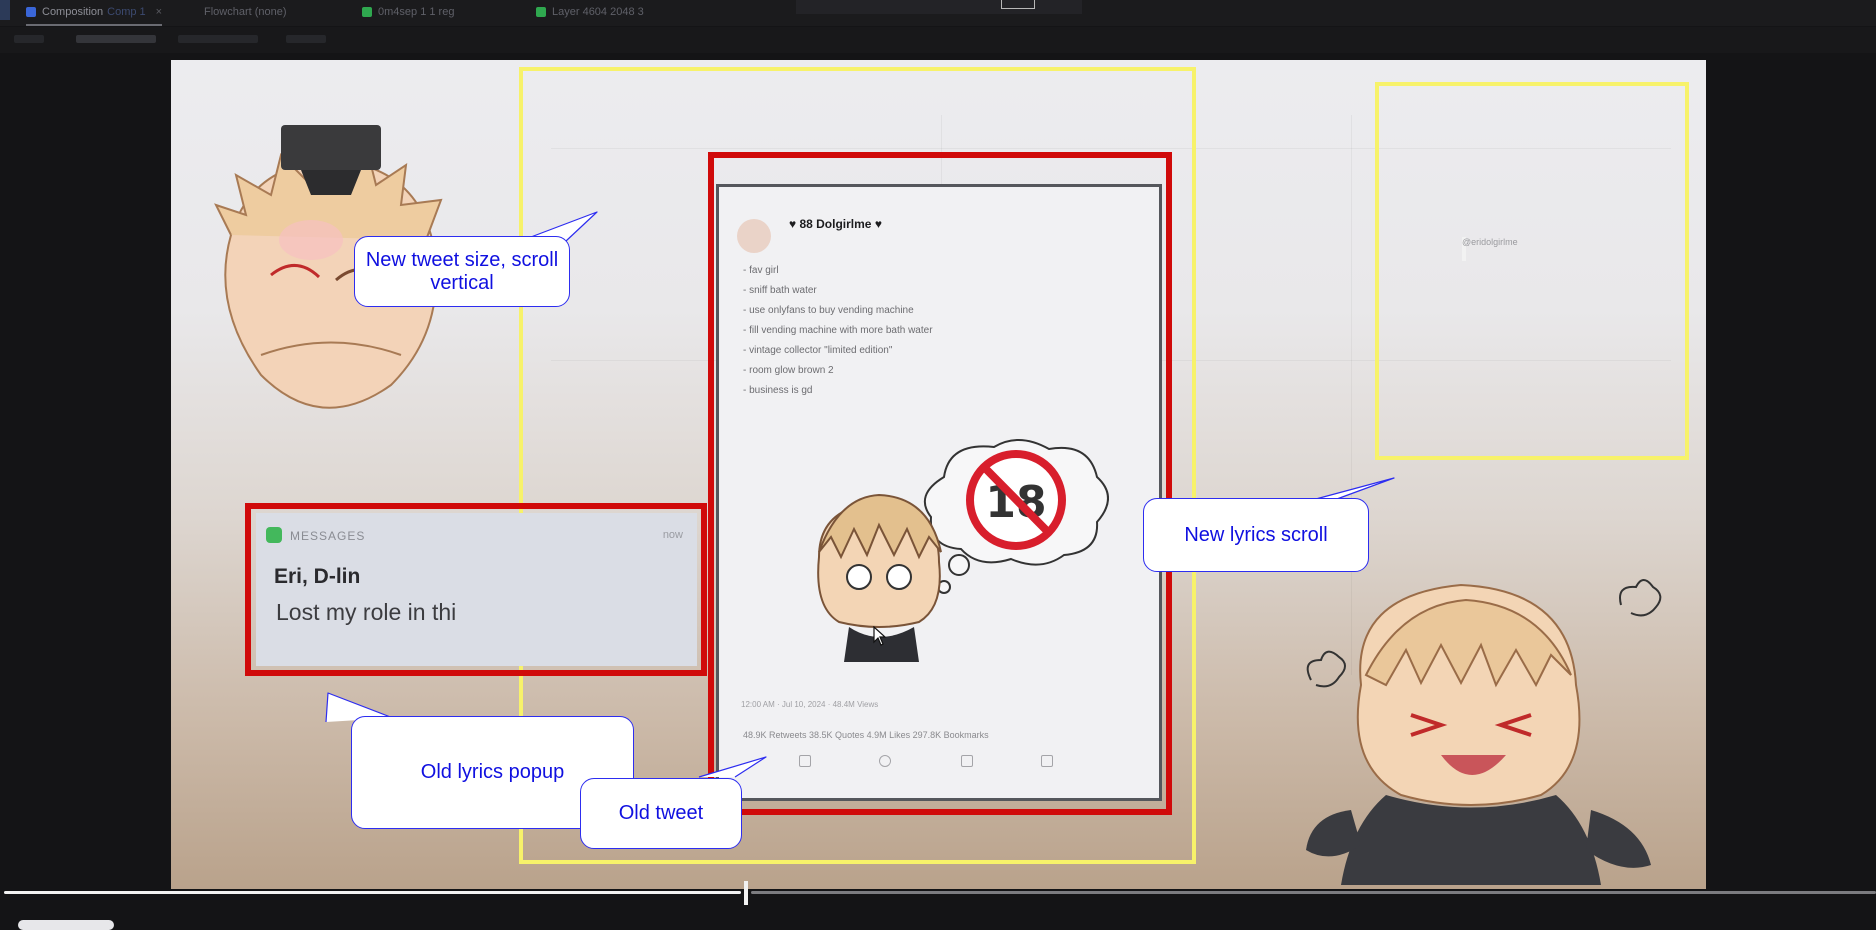 The height and width of the screenshot is (930, 1876). What do you see at coordinates (938, 40) in the screenshot?
I see `viewer-toolbar` at bounding box center [938, 40].